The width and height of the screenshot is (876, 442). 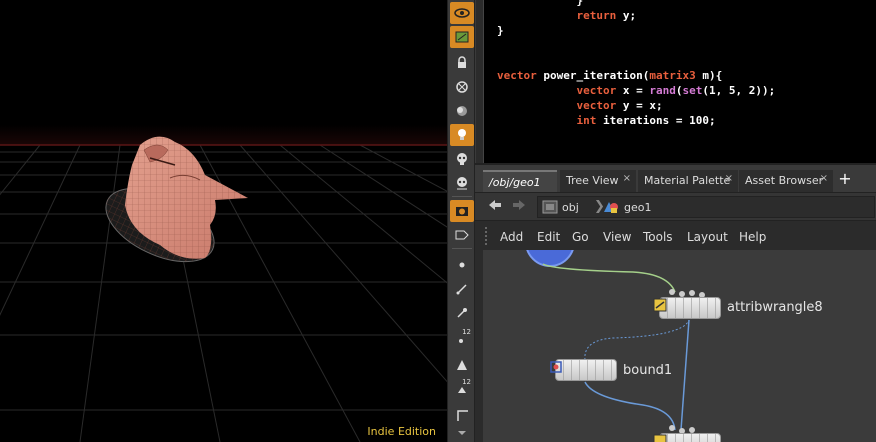 What do you see at coordinates (637, 340) in the screenshot?
I see `wire-dashed` at bounding box center [637, 340].